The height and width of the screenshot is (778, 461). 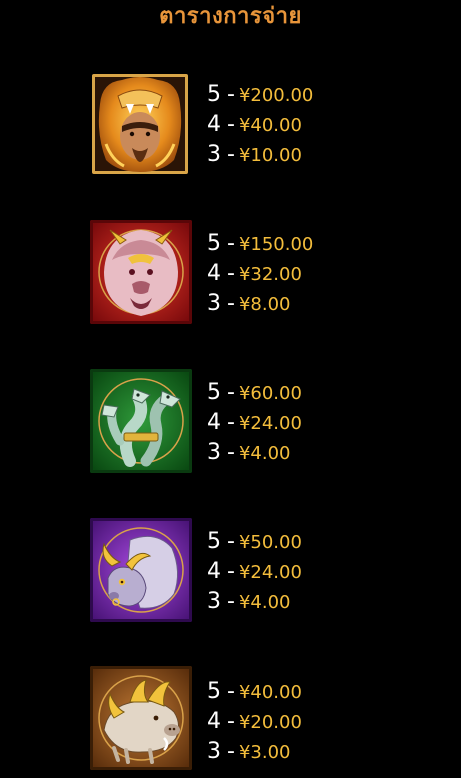 I want to click on hydra-icon, so click(x=141, y=421).